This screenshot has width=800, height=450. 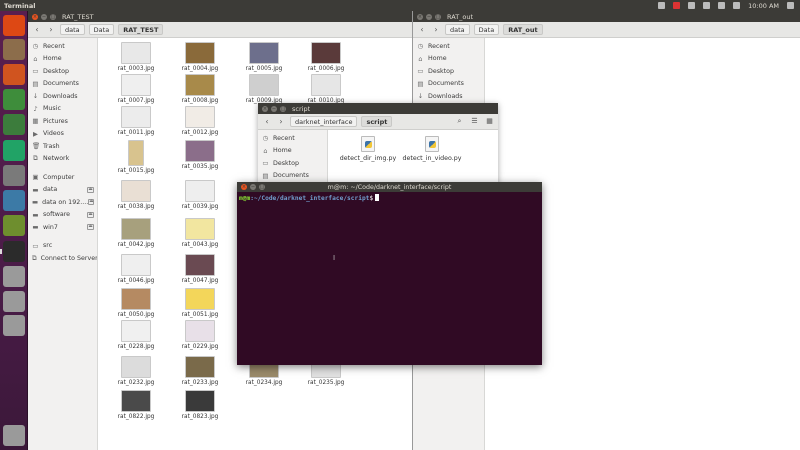 What do you see at coordinates (523, 29) in the screenshot?
I see `breadcrumb-rat-out: RAT_out` at bounding box center [523, 29].